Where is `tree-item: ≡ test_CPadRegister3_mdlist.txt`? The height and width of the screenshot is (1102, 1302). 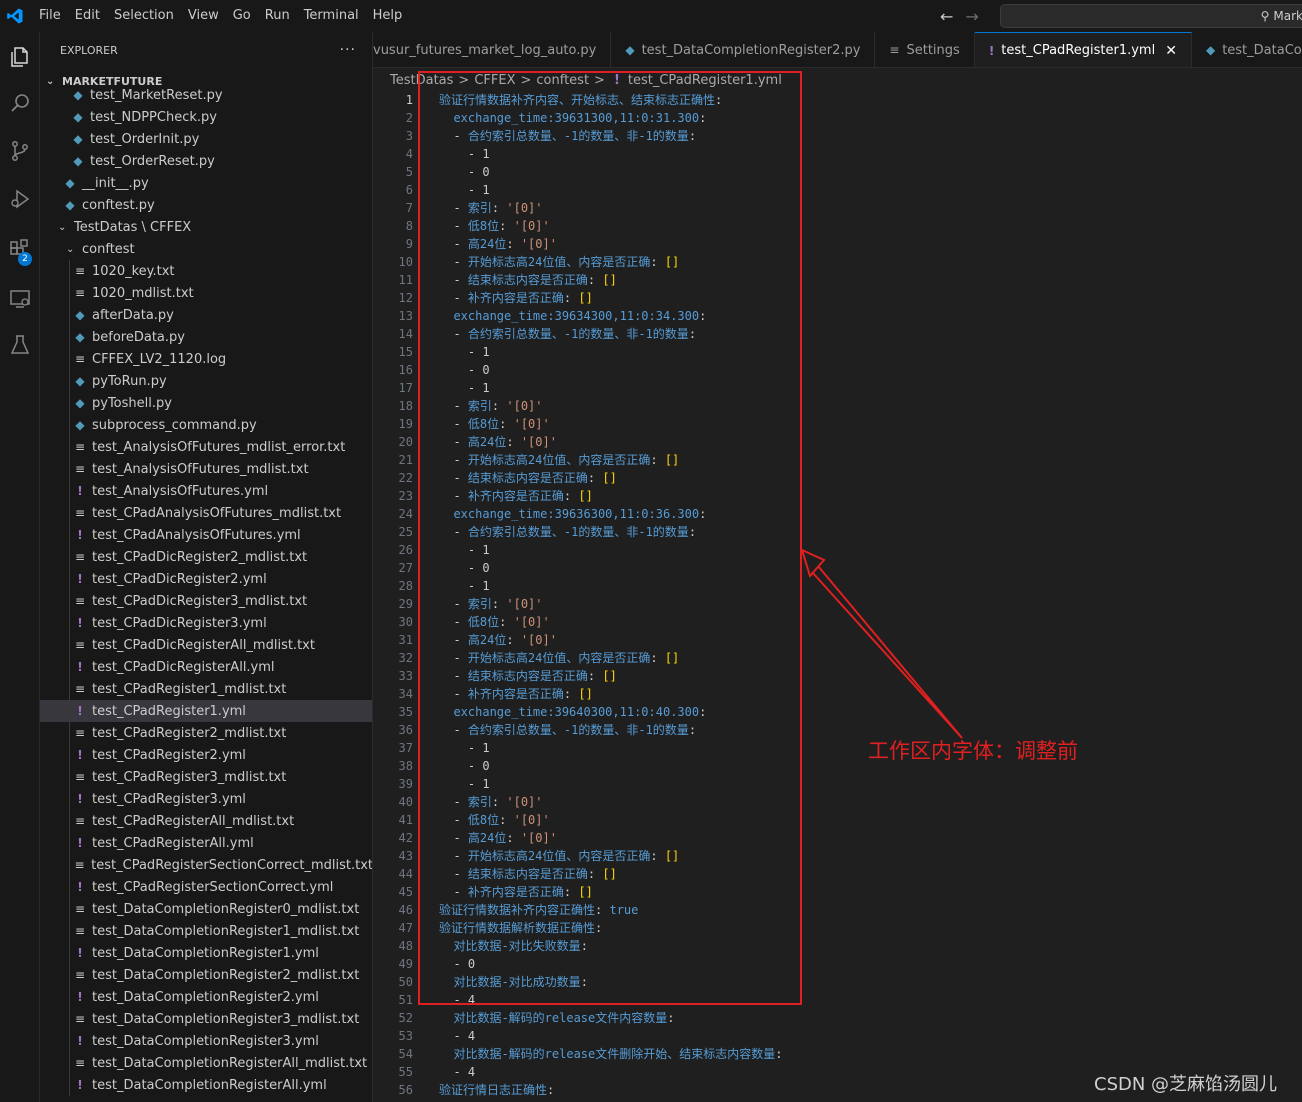
tree-item: ≡ test_CPadRegister3_mdlist.txt is located at coordinates (206, 777).